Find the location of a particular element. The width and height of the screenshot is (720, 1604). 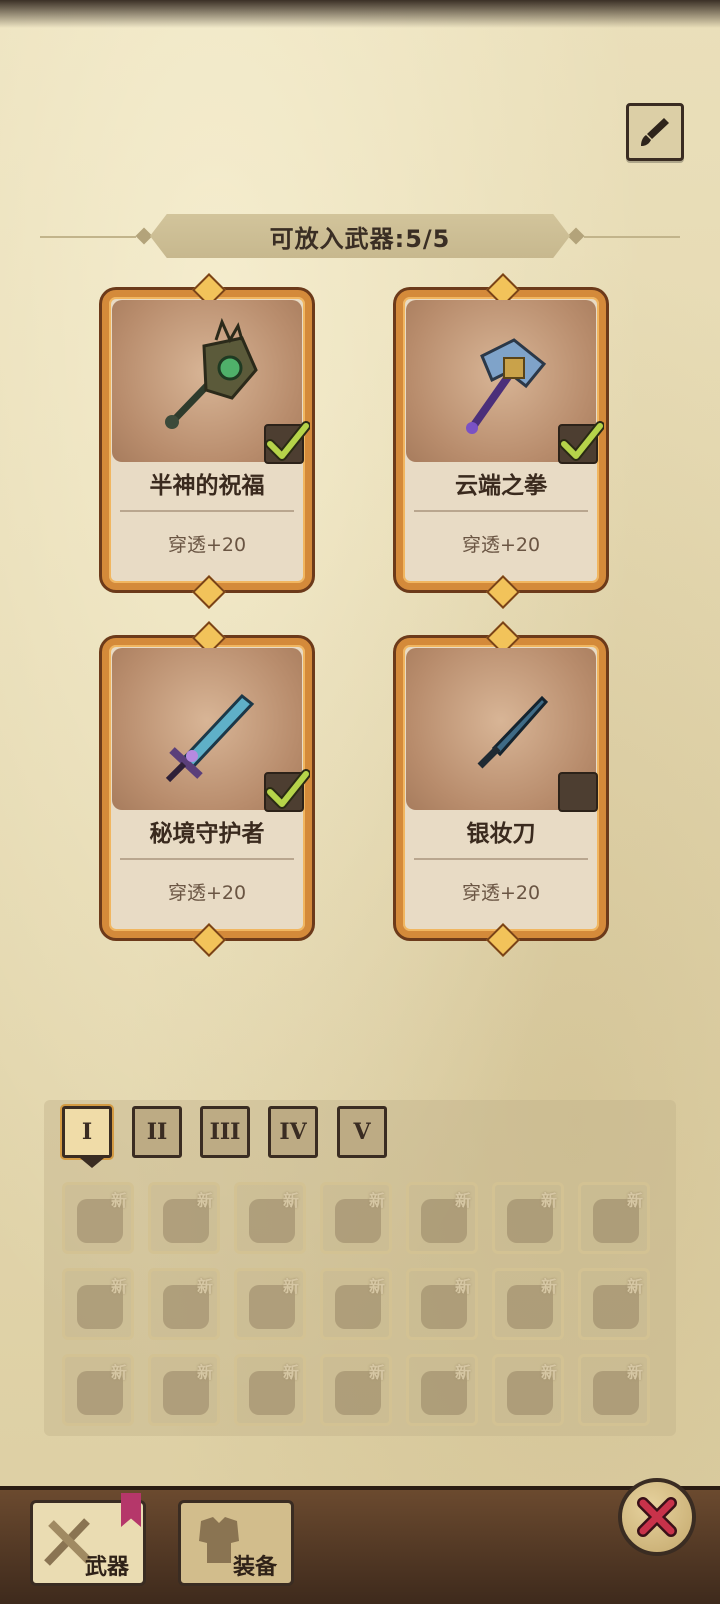

weapons-tab-label: 武器 is located at coordinates (107, 1567).